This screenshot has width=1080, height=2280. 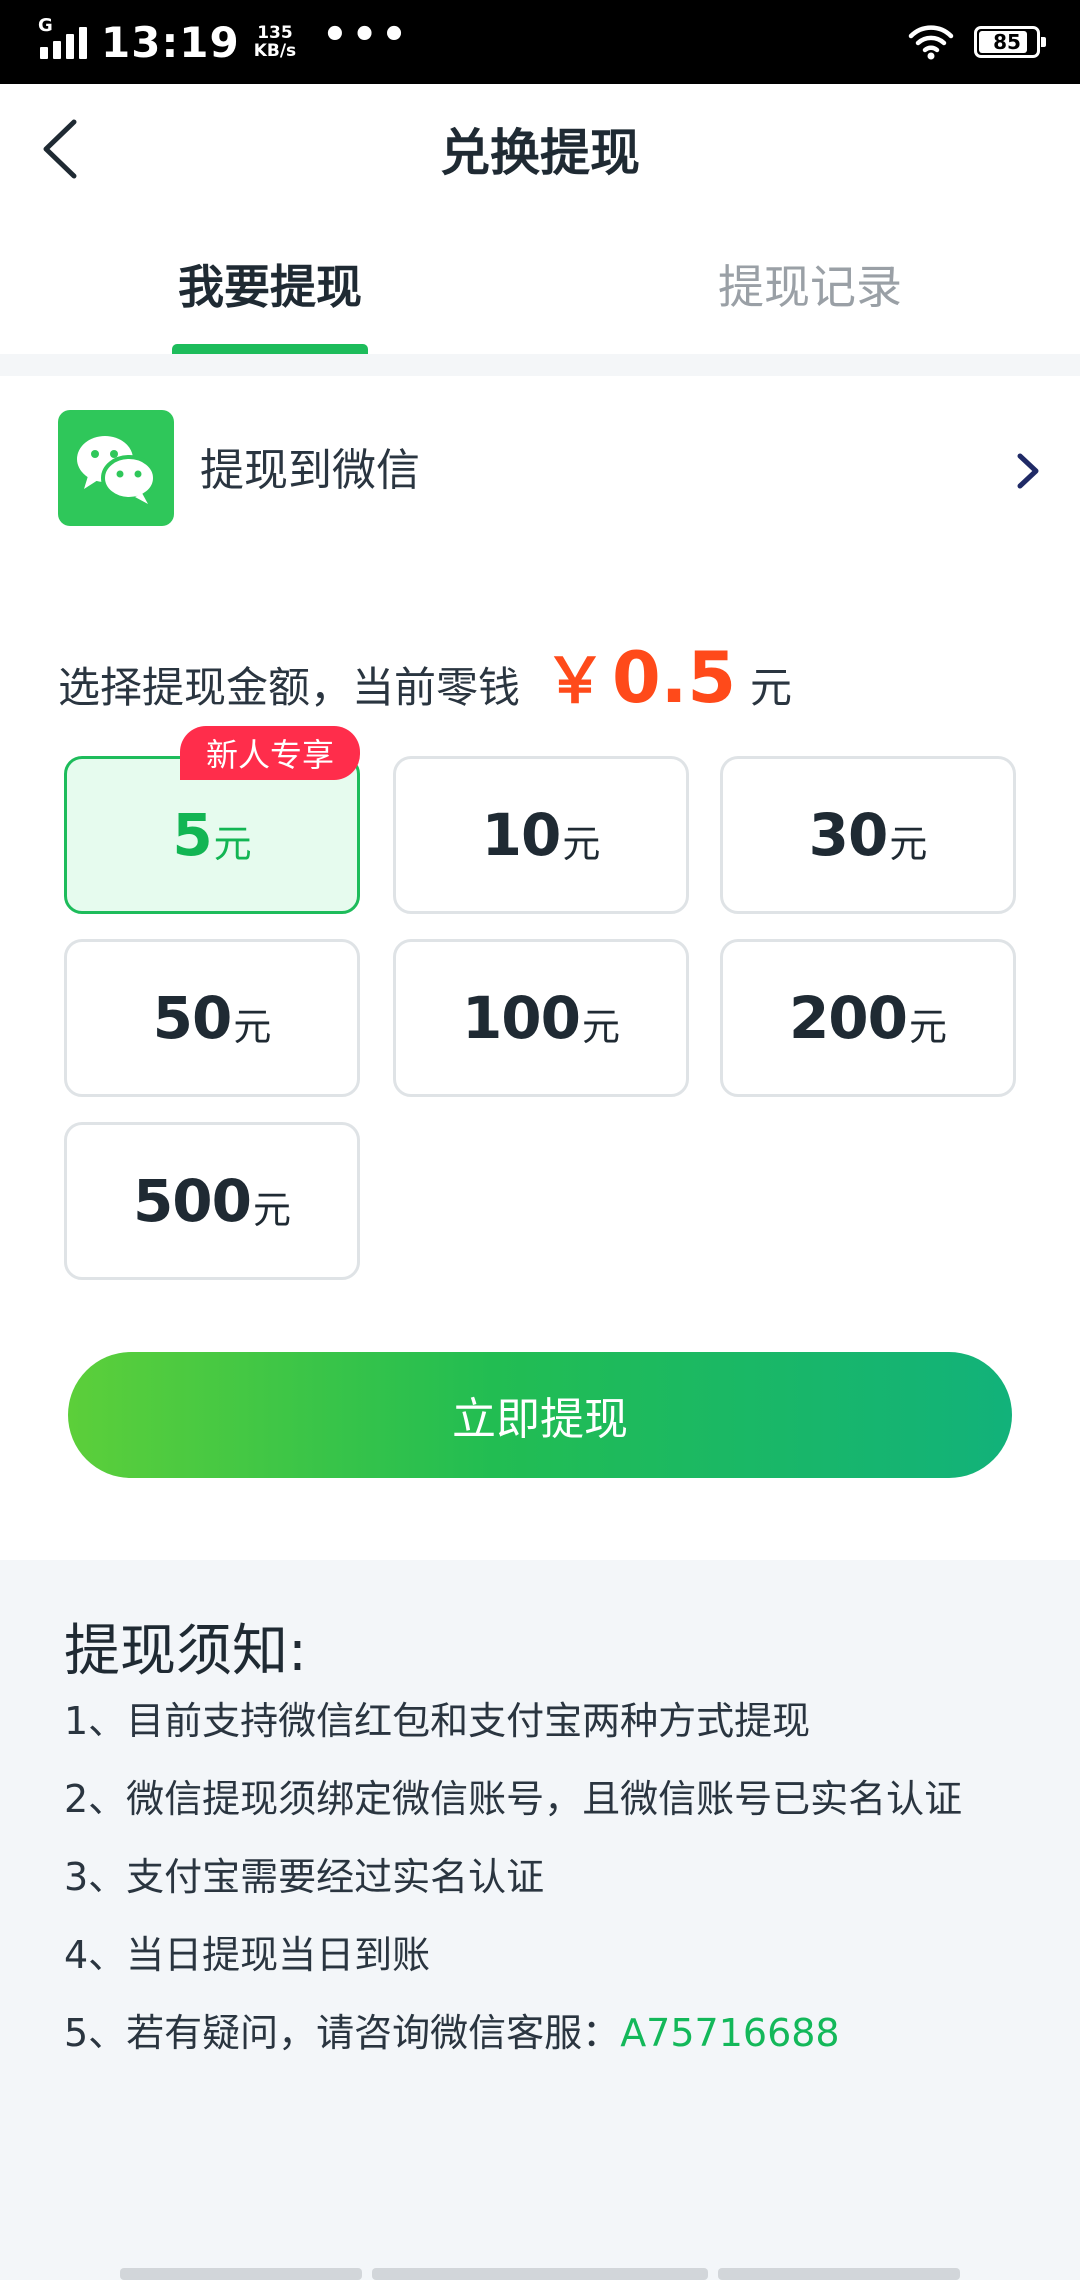 What do you see at coordinates (540, 471) in the screenshot?
I see `withdraw-method-row: 提现到微信` at bounding box center [540, 471].